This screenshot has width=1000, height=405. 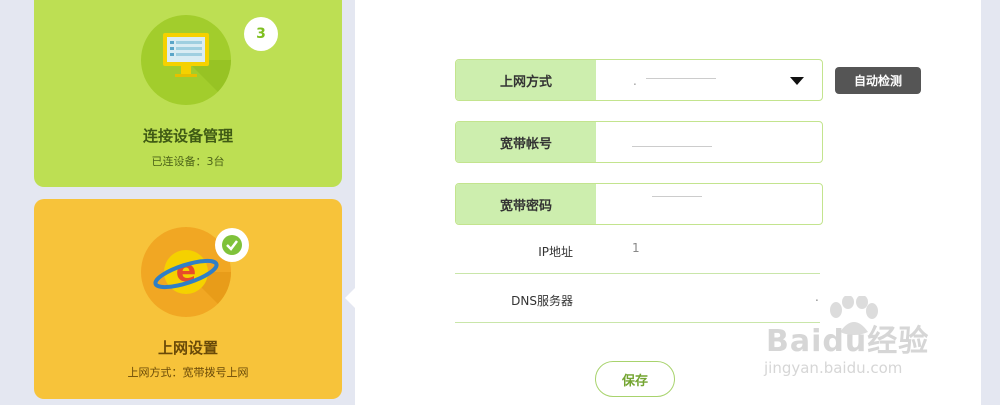 I want to click on connected-devices-card: 3 连接设备管理 已连设备：3台, so click(x=188, y=93).